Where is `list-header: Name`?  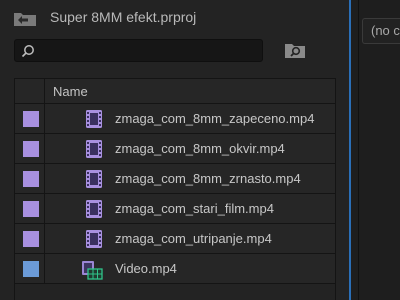
list-header: Name is located at coordinates (175, 91).